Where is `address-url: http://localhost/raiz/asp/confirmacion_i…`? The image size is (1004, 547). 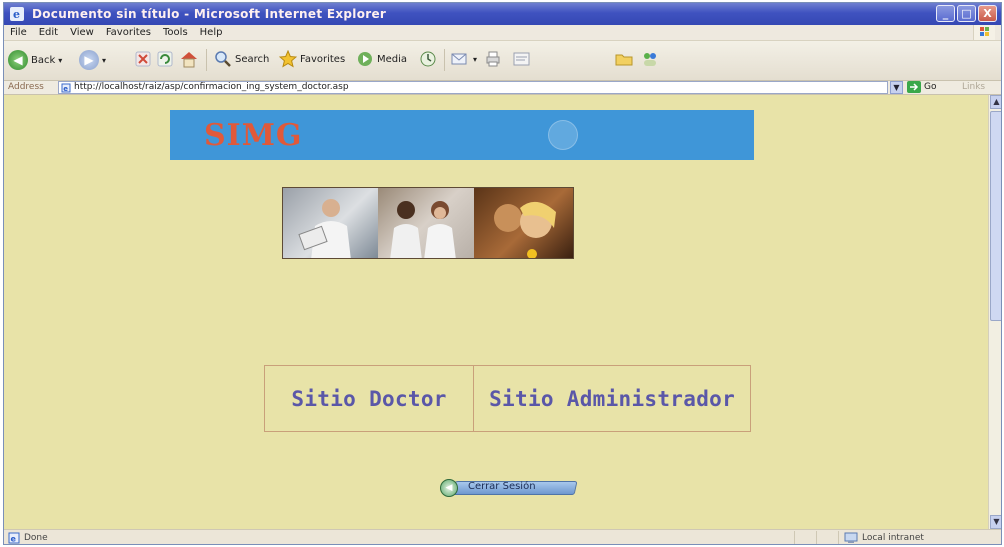 address-url: http://localhost/raiz/asp/confirmacion_i… is located at coordinates (211, 87).